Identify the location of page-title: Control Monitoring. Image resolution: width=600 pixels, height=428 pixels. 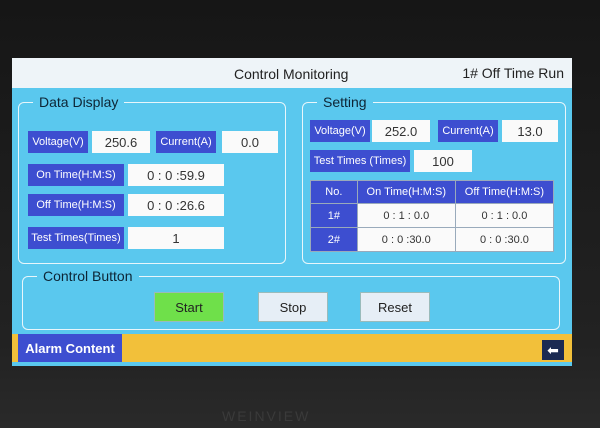
(291, 74).